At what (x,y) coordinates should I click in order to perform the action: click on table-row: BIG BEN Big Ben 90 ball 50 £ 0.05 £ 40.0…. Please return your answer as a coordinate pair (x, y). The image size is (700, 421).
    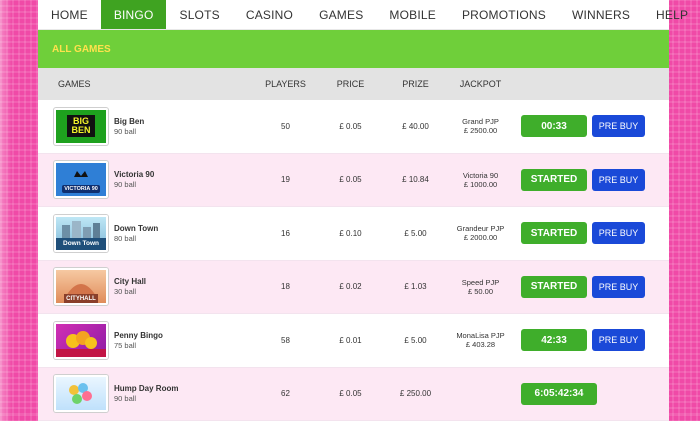
    Looking at the image, I should click on (353, 127).